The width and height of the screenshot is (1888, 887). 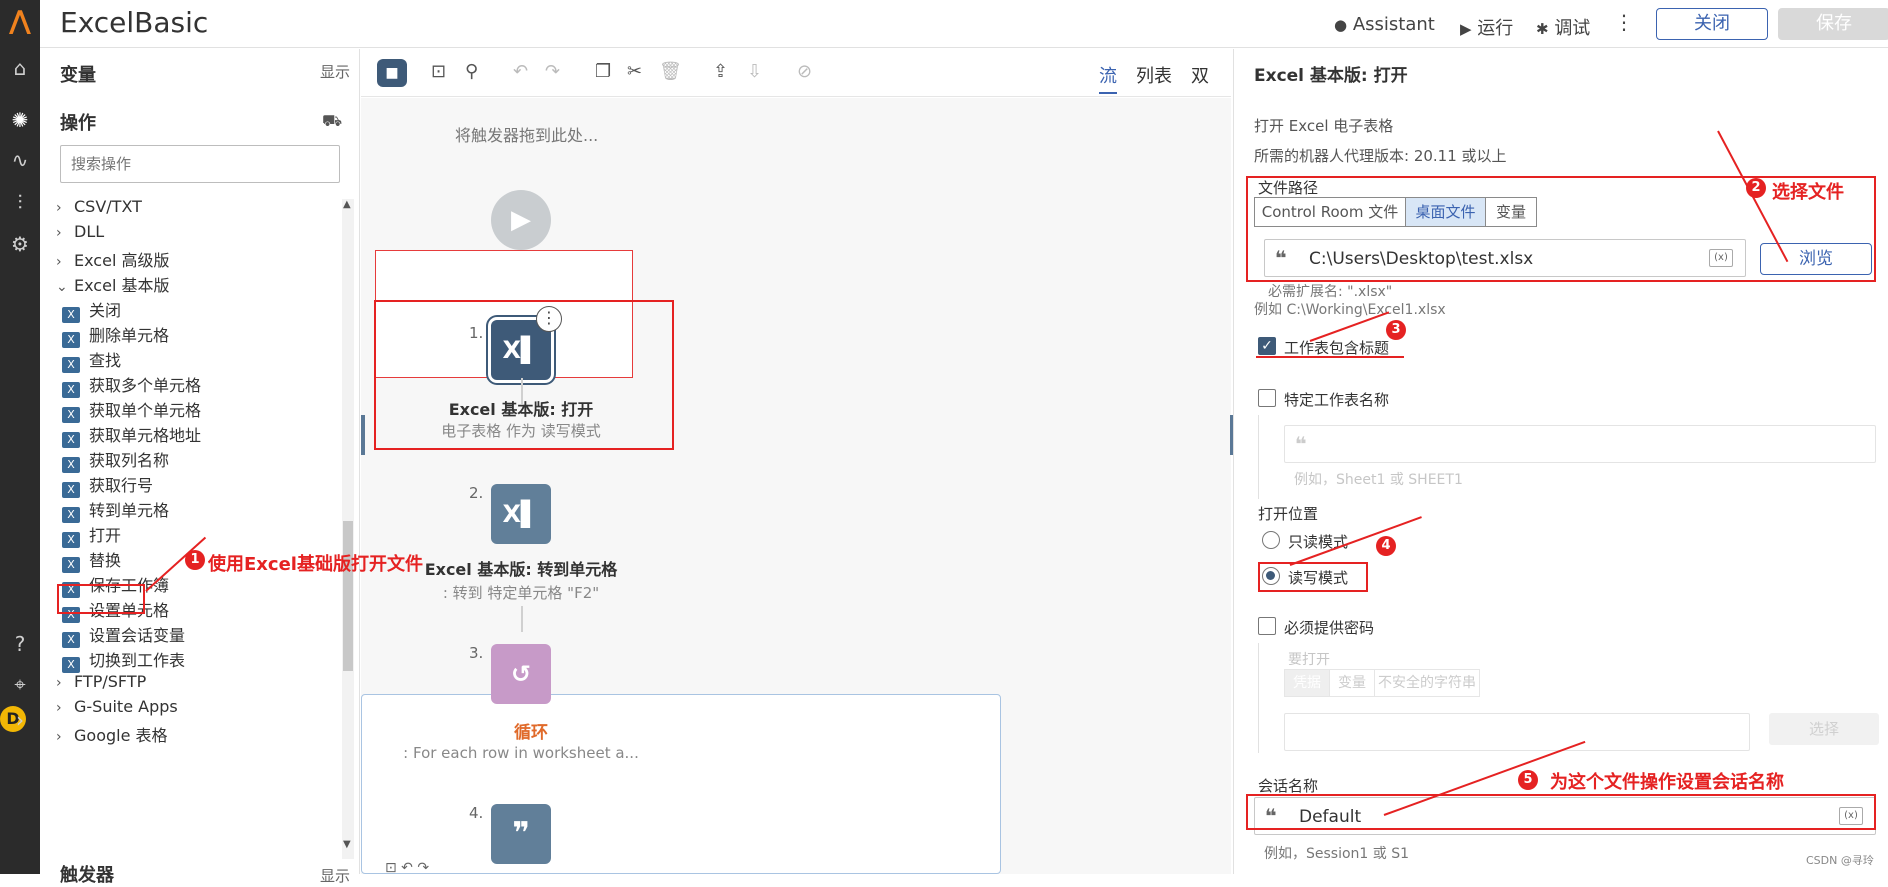 I want to click on scroll-up-icon: ▲, so click(x=347, y=204).